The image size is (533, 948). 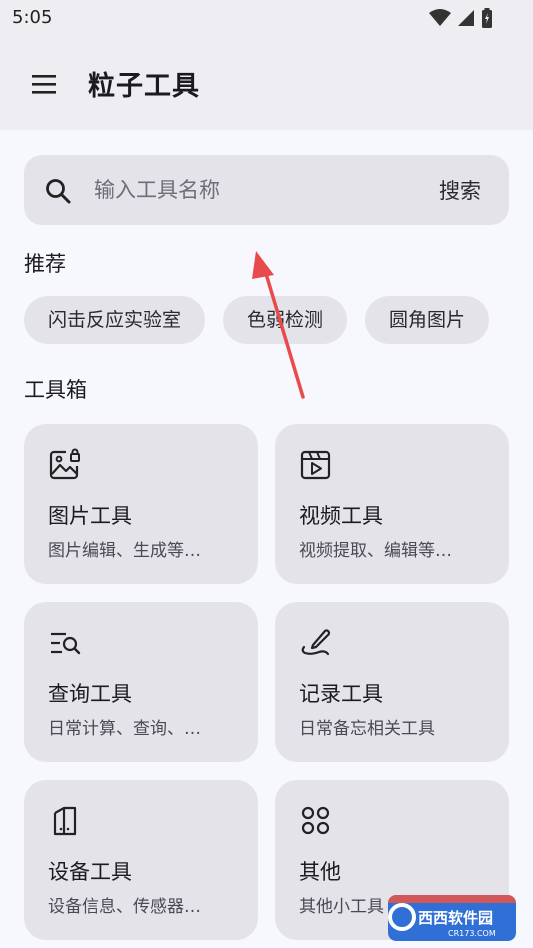 What do you see at coordinates (65, 821) in the screenshot?
I see `device-icon` at bounding box center [65, 821].